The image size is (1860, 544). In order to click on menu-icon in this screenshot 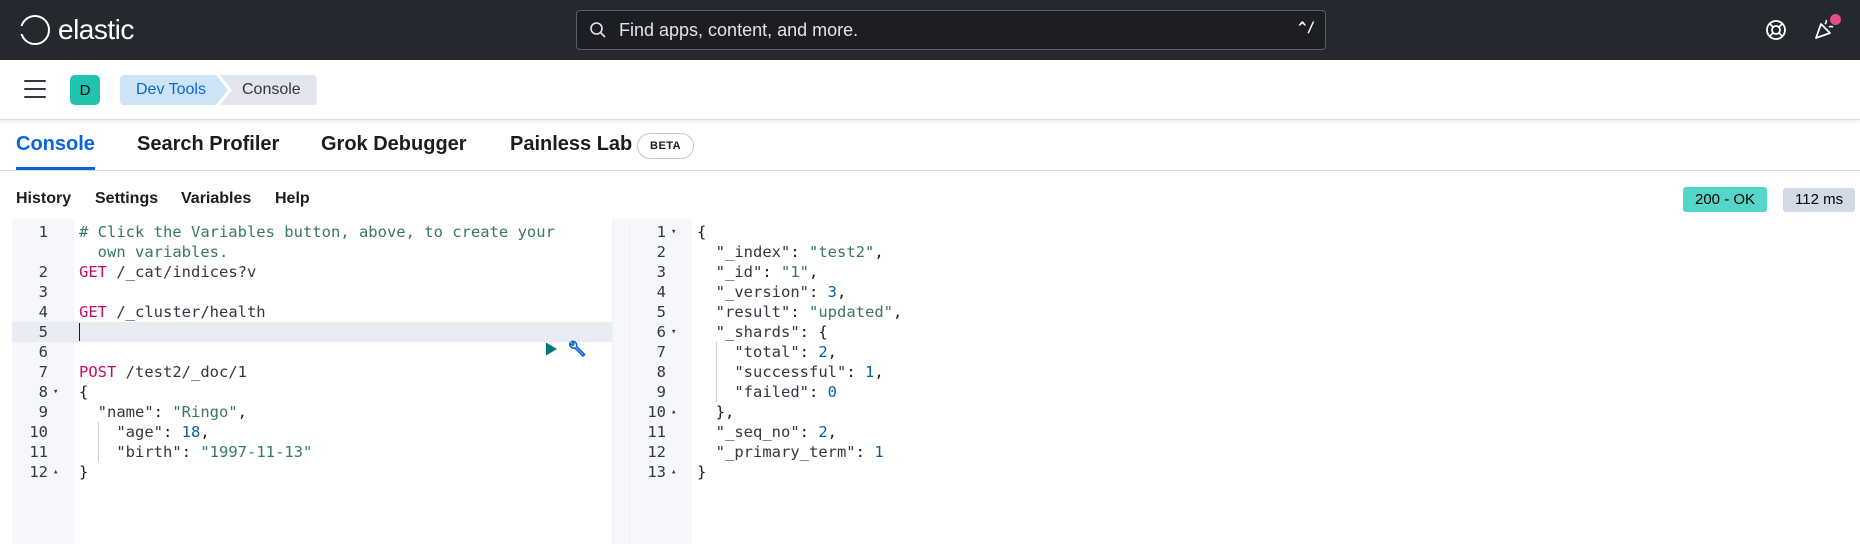, I will do `click(35, 90)`.